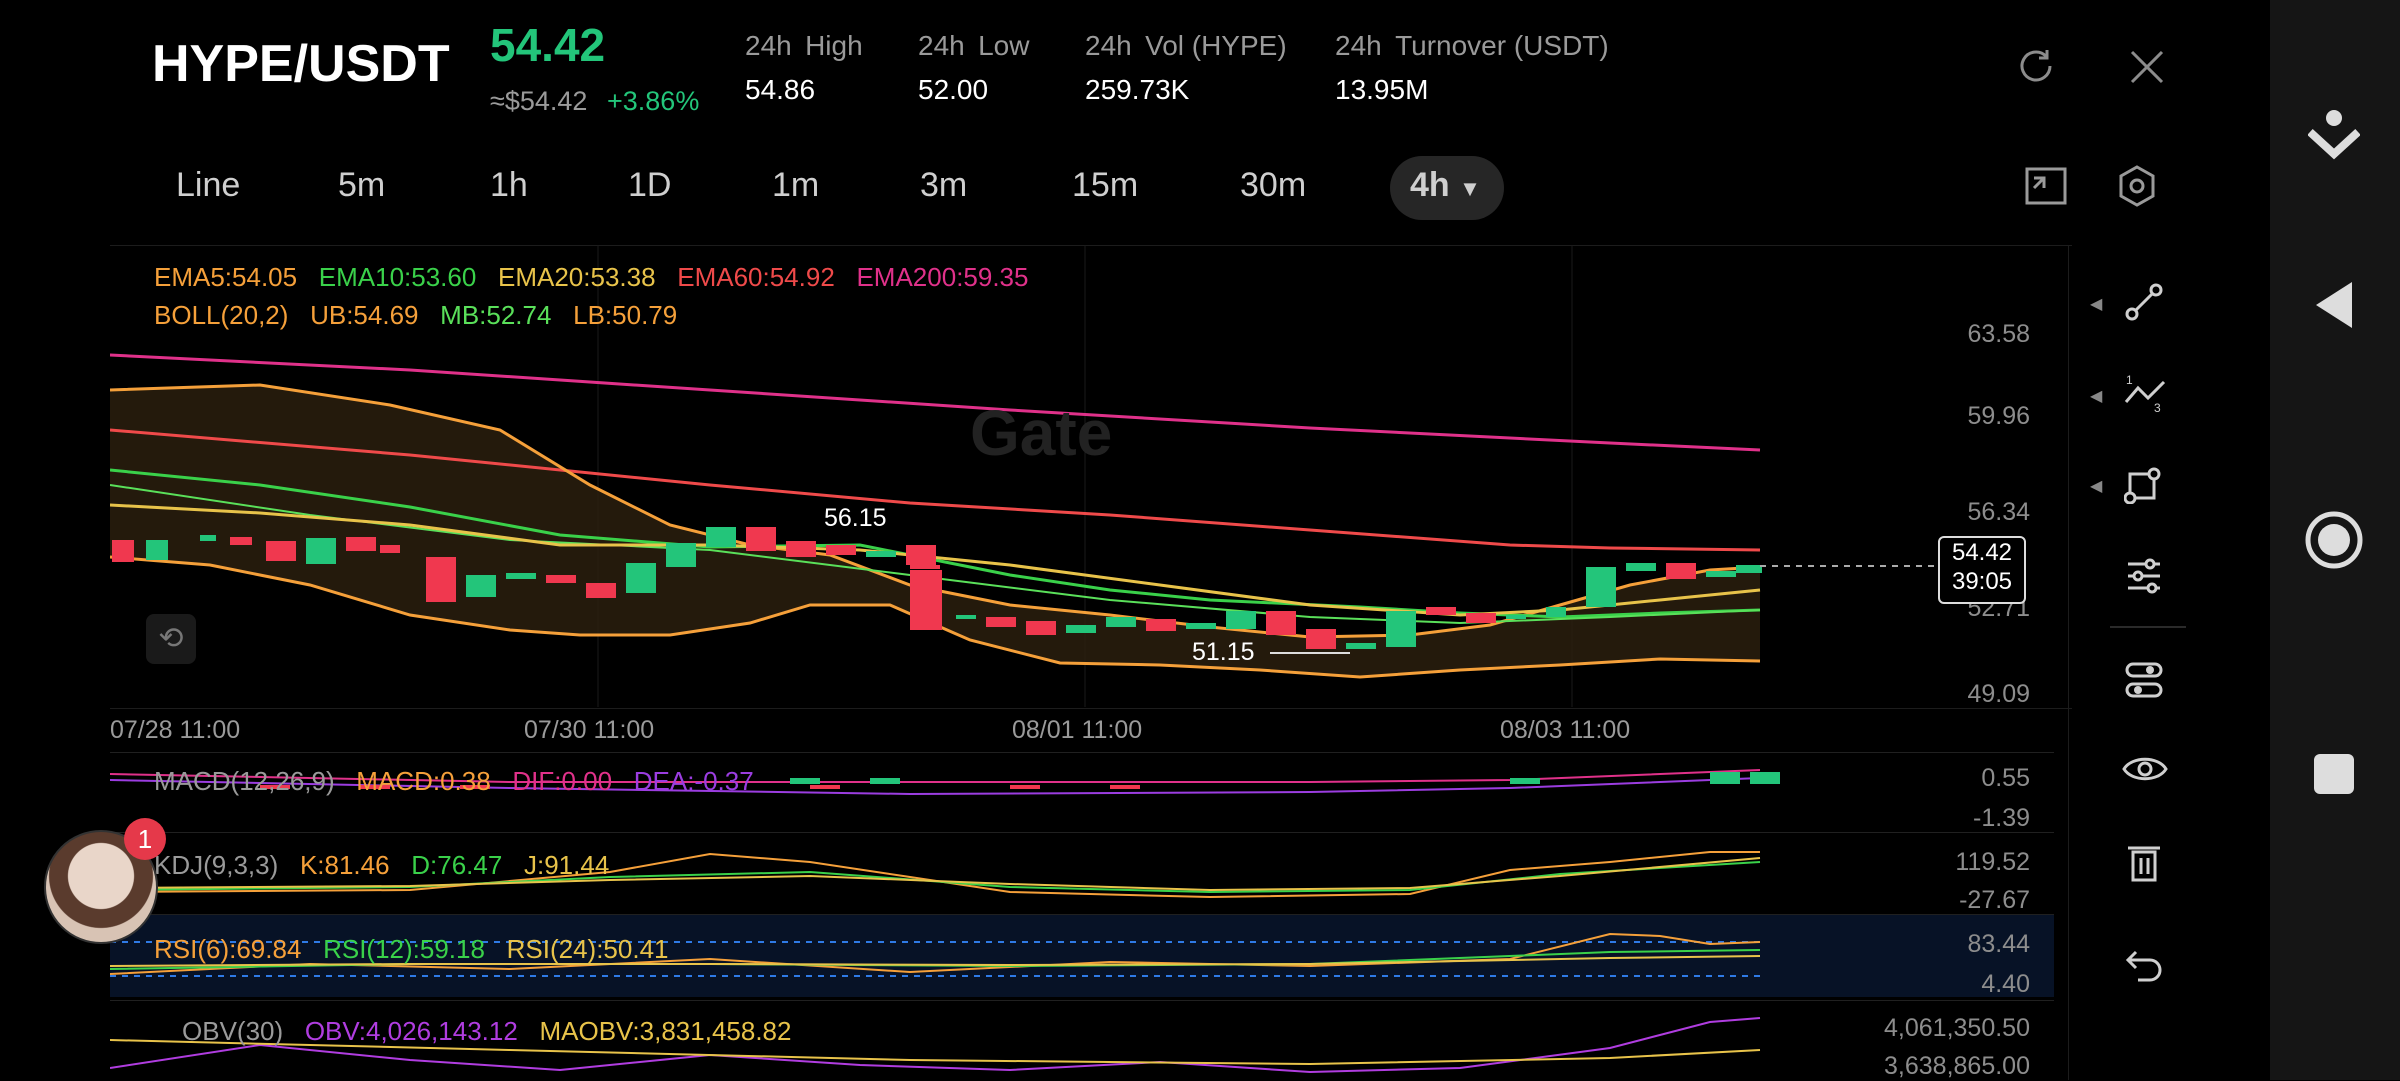 The width and height of the screenshot is (2400, 1081). Describe the element at coordinates (1998, 334) in the screenshot. I see `price-axis-1: 63.58` at that location.